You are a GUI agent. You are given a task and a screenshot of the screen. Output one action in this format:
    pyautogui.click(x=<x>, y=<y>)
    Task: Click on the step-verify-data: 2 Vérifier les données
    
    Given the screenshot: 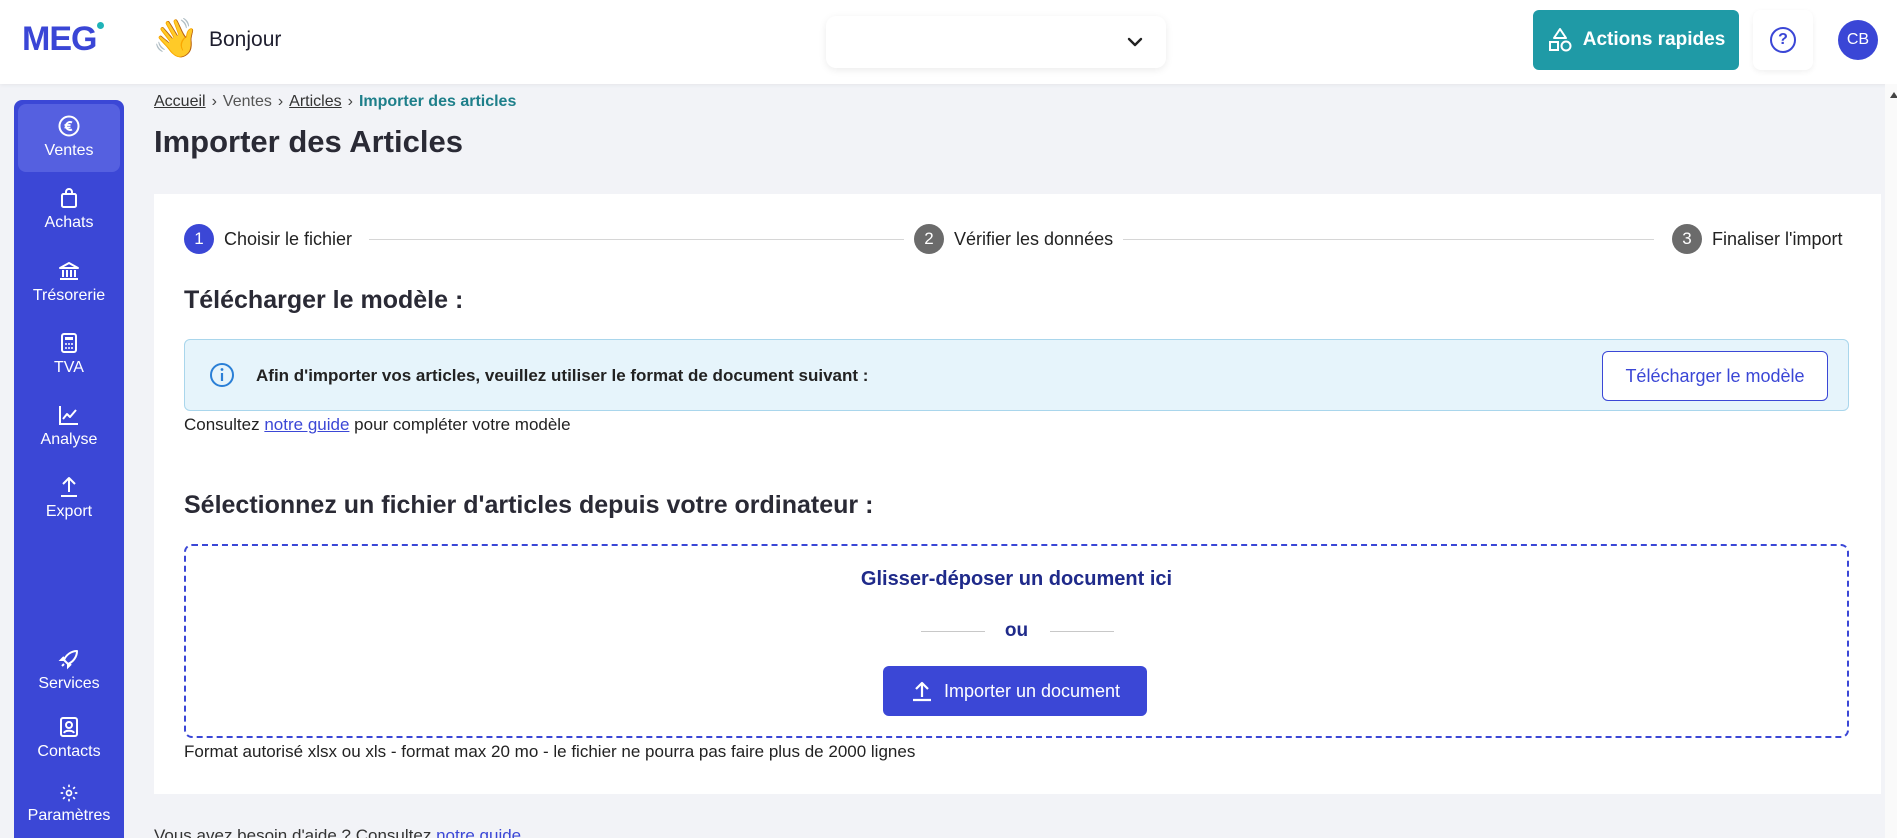 What is the action you would take?
    pyautogui.click(x=1014, y=239)
    